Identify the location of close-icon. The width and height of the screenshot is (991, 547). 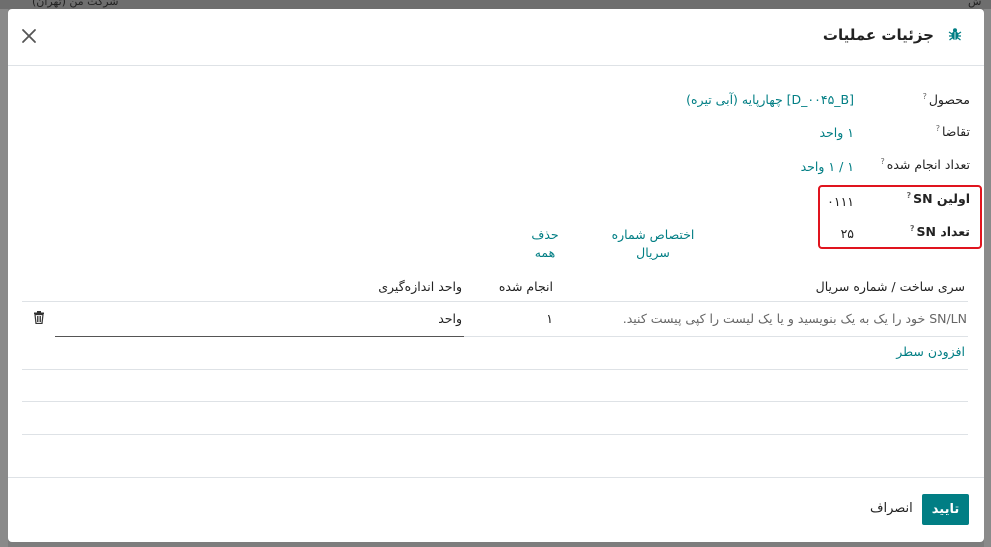
(29, 36).